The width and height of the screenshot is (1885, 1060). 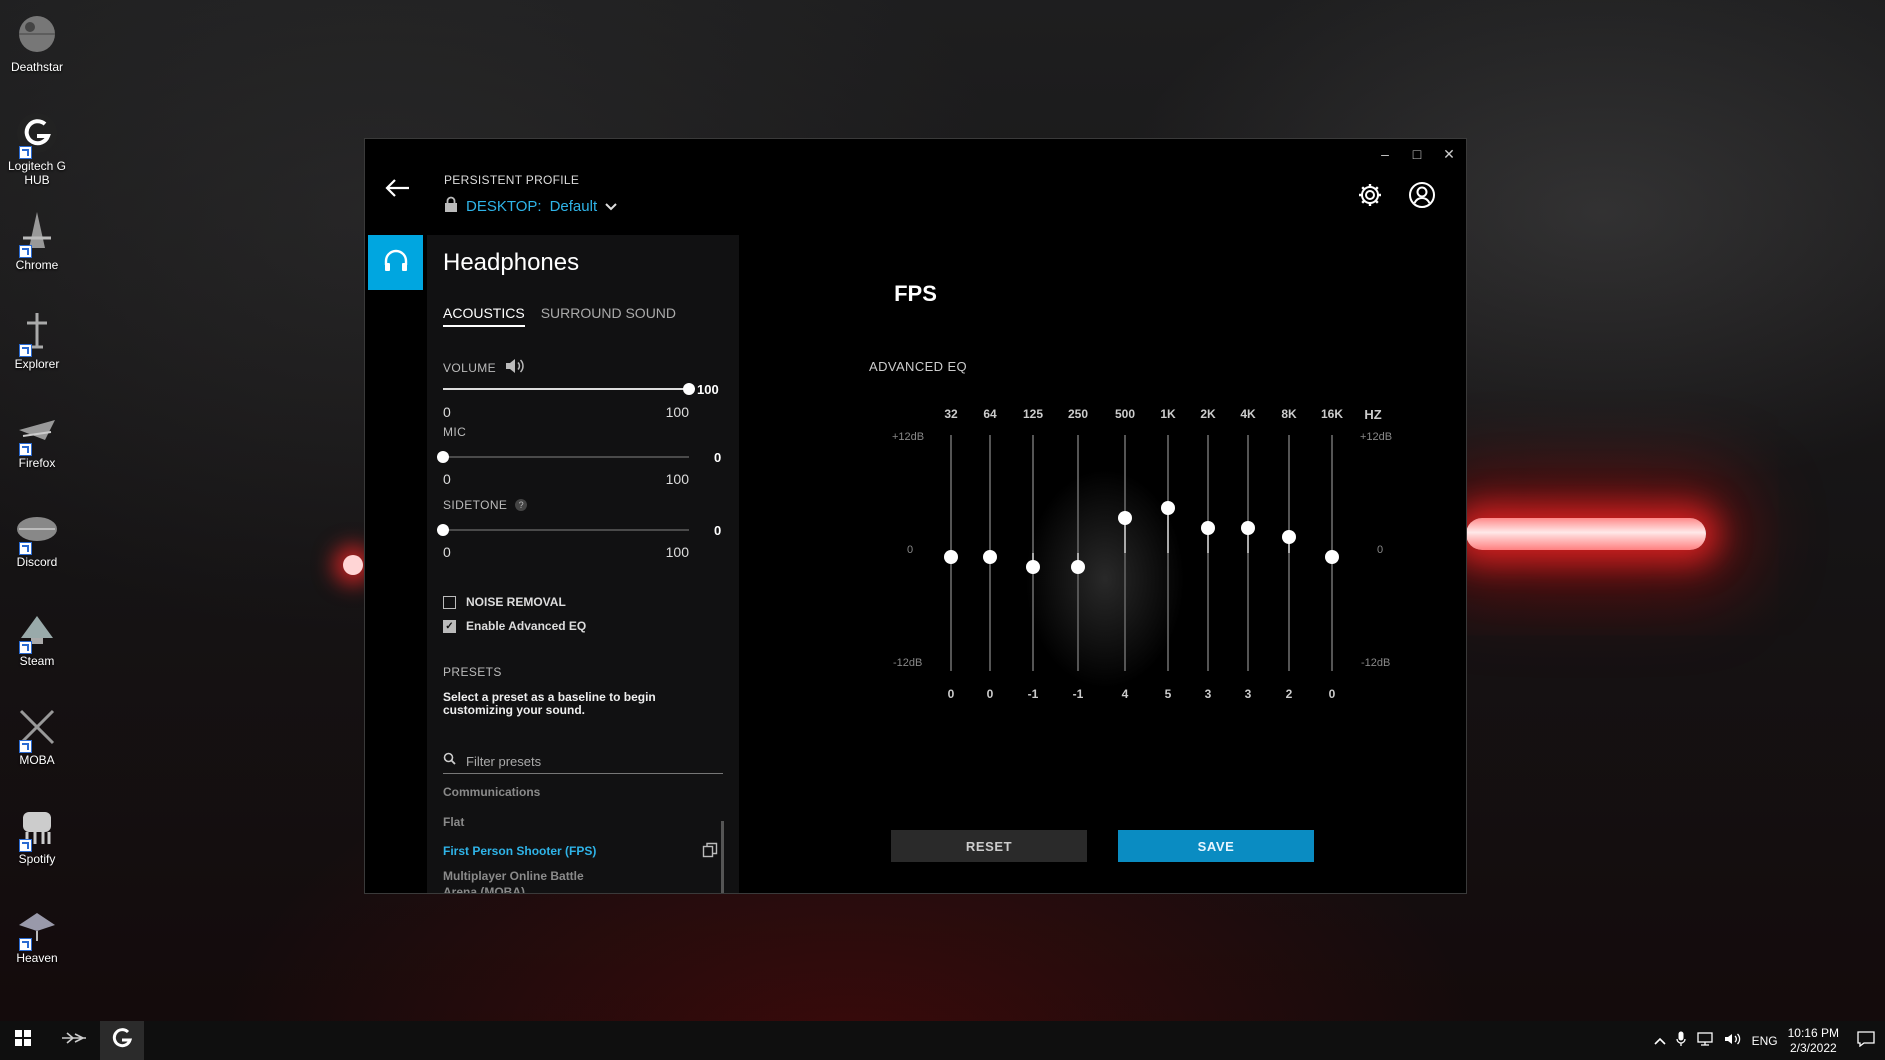 I want to click on chevron-up-icon, so click(x=1660, y=1041).